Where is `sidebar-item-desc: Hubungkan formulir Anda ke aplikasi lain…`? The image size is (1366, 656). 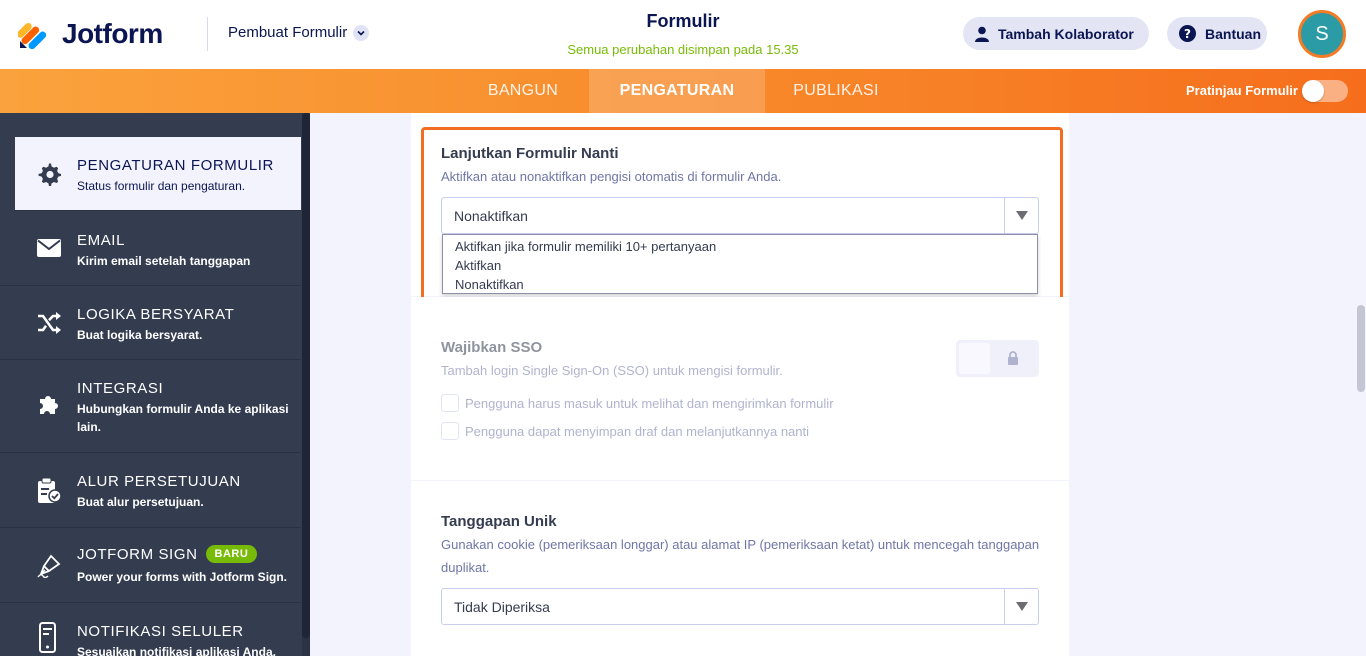 sidebar-item-desc: Hubungkan formulir Anda ke aplikasi lain… is located at coordinates (183, 418).